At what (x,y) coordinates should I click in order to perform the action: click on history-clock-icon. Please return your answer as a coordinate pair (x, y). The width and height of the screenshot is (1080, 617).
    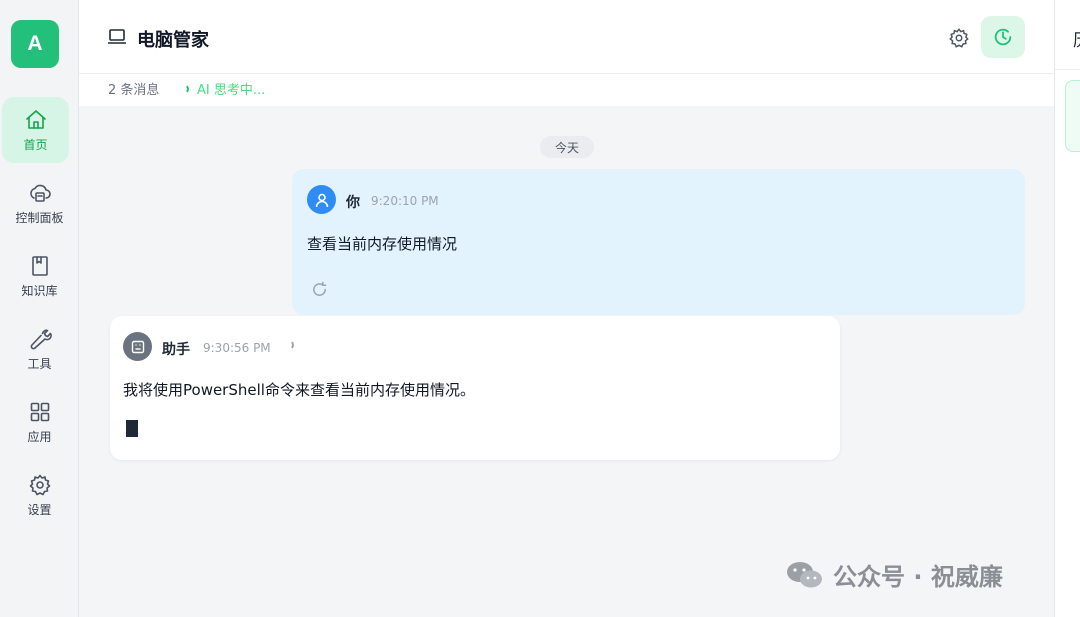
    Looking at the image, I should click on (1003, 37).